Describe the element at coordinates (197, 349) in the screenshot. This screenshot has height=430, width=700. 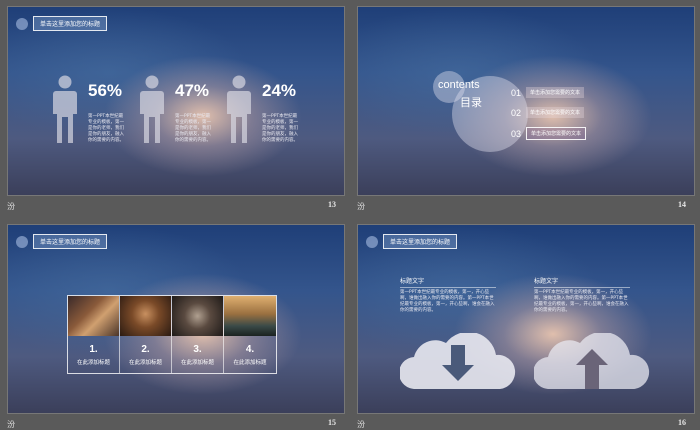
I see `gallery-card-number: 3.` at that location.